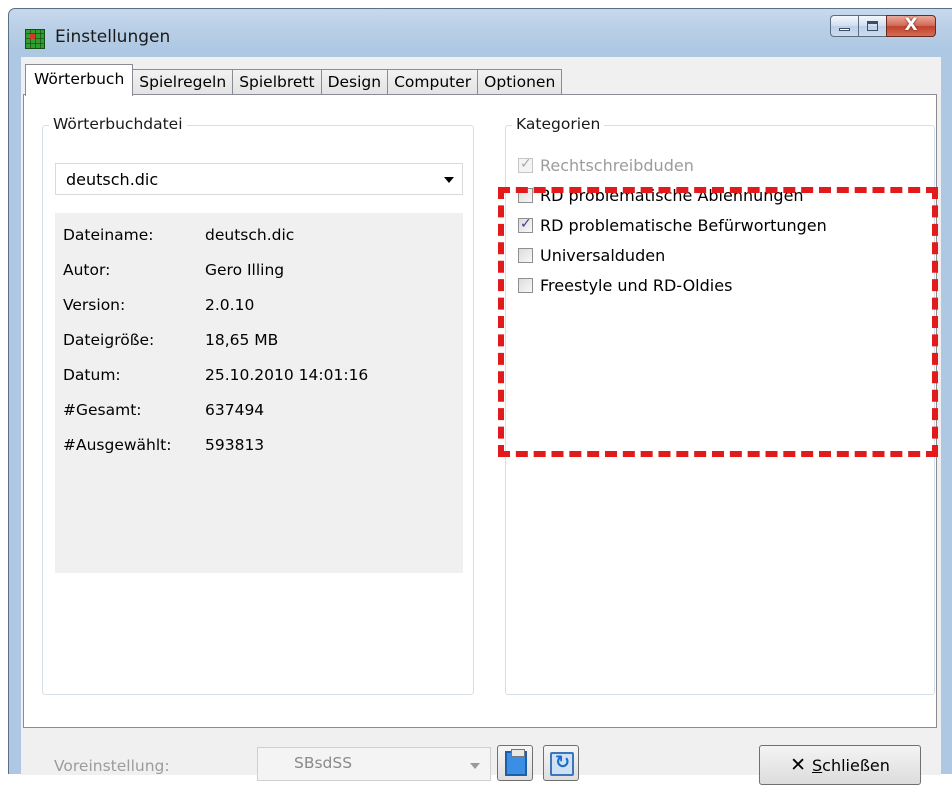 Image resolution: width=952 pixels, height=785 pixels. I want to click on close-label-rest: chließen, so click(856, 765).